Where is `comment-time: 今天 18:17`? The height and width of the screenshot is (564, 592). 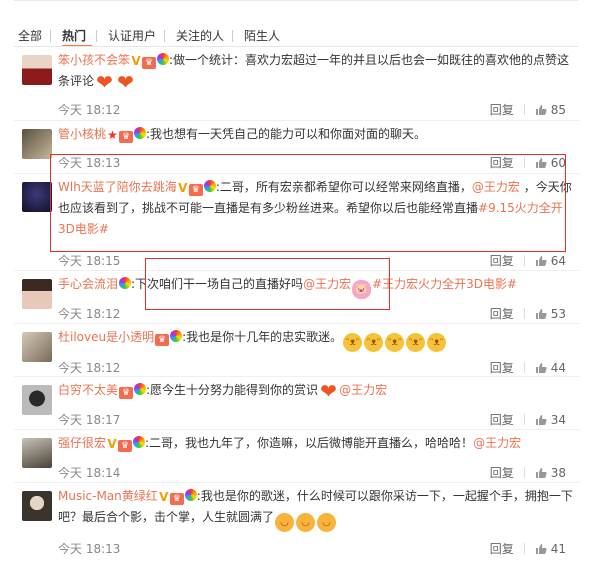
comment-time: 今天 18:17 is located at coordinates (89, 420).